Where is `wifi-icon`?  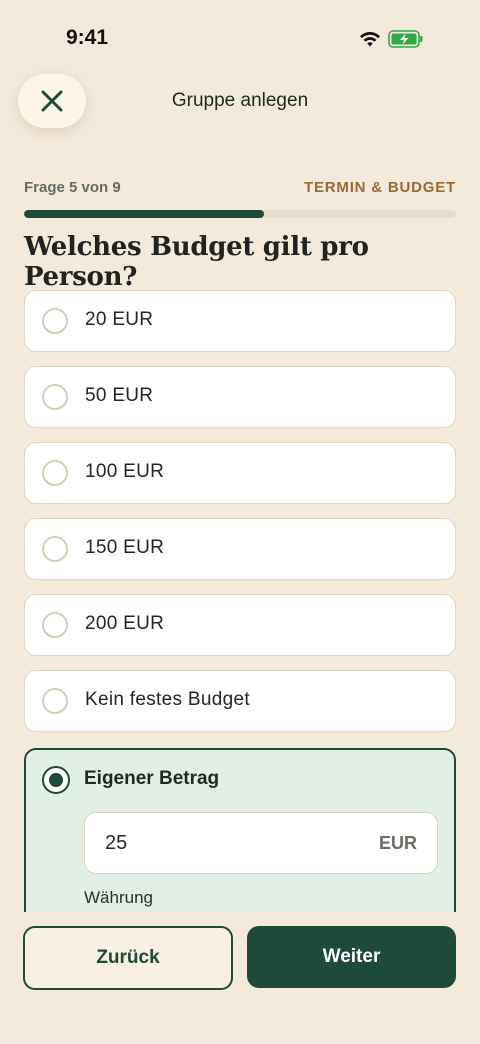
wifi-icon is located at coordinates (370, 39).